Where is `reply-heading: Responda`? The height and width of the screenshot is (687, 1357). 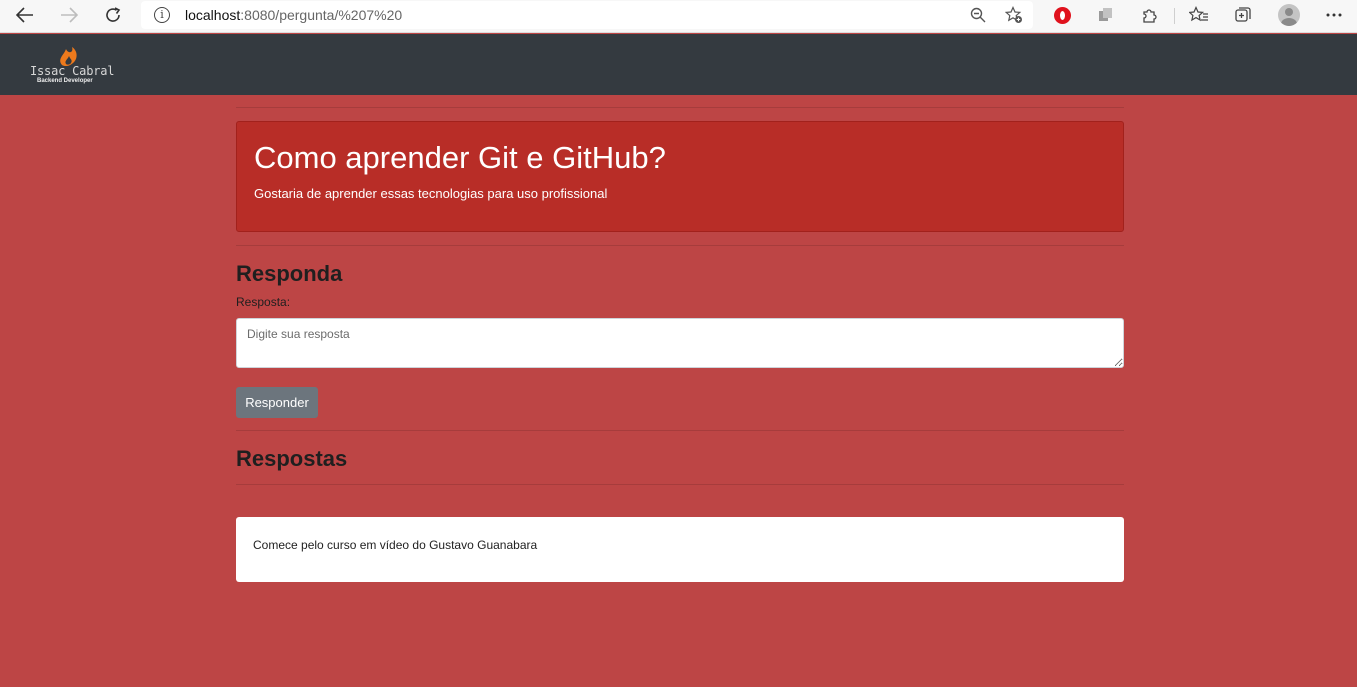 reply-heading: Responda is located at coordinates (289, 273).